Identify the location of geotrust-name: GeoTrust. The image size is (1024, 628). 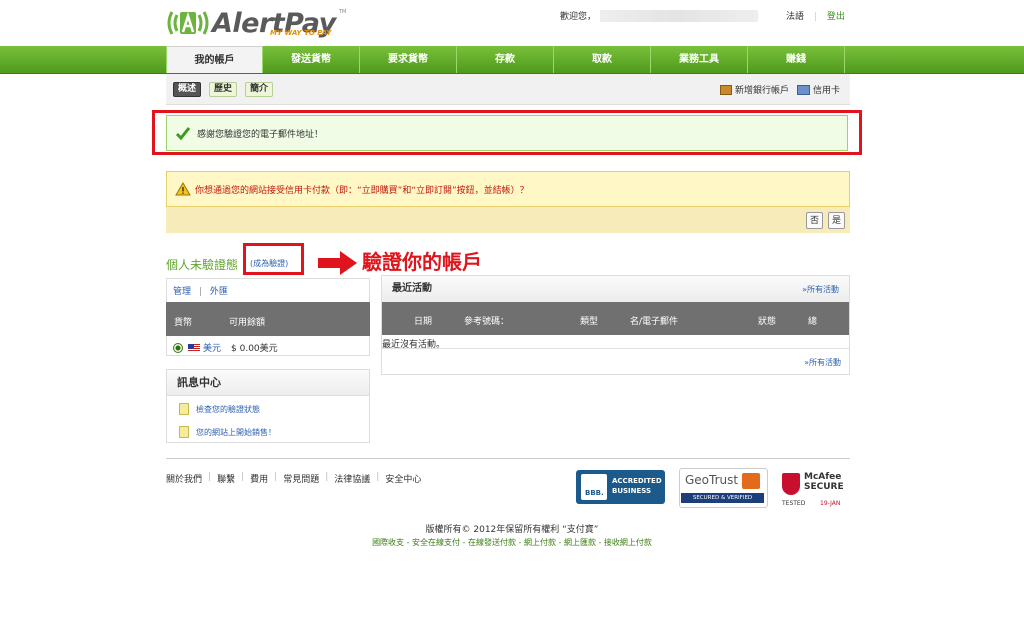
(712, 480).